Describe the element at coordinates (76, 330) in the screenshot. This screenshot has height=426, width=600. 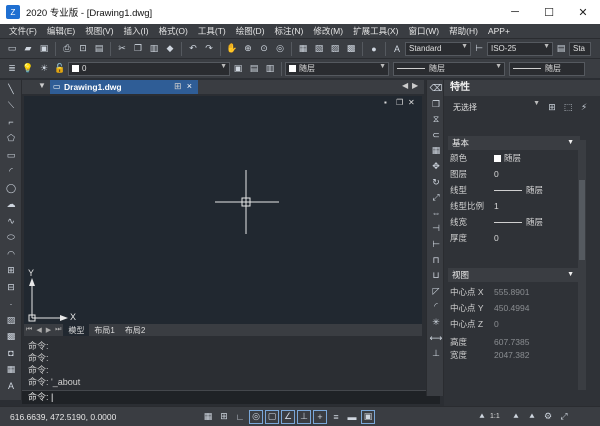
I see `tab-model: 模型` at that location.